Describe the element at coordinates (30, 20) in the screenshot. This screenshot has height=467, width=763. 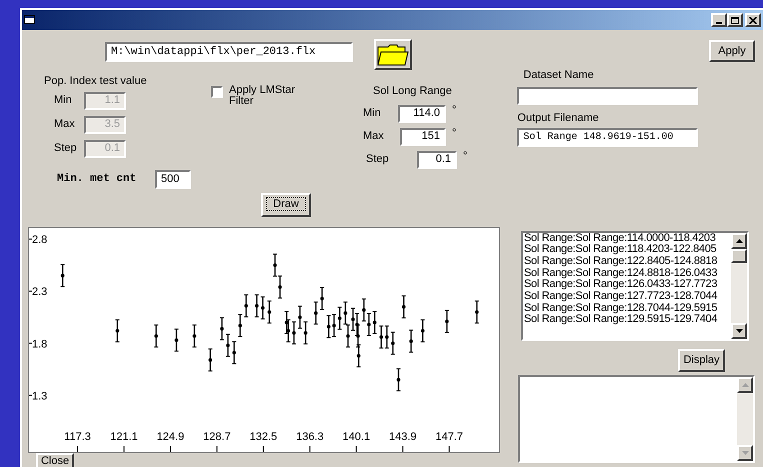
I see `window-icon` at that location.